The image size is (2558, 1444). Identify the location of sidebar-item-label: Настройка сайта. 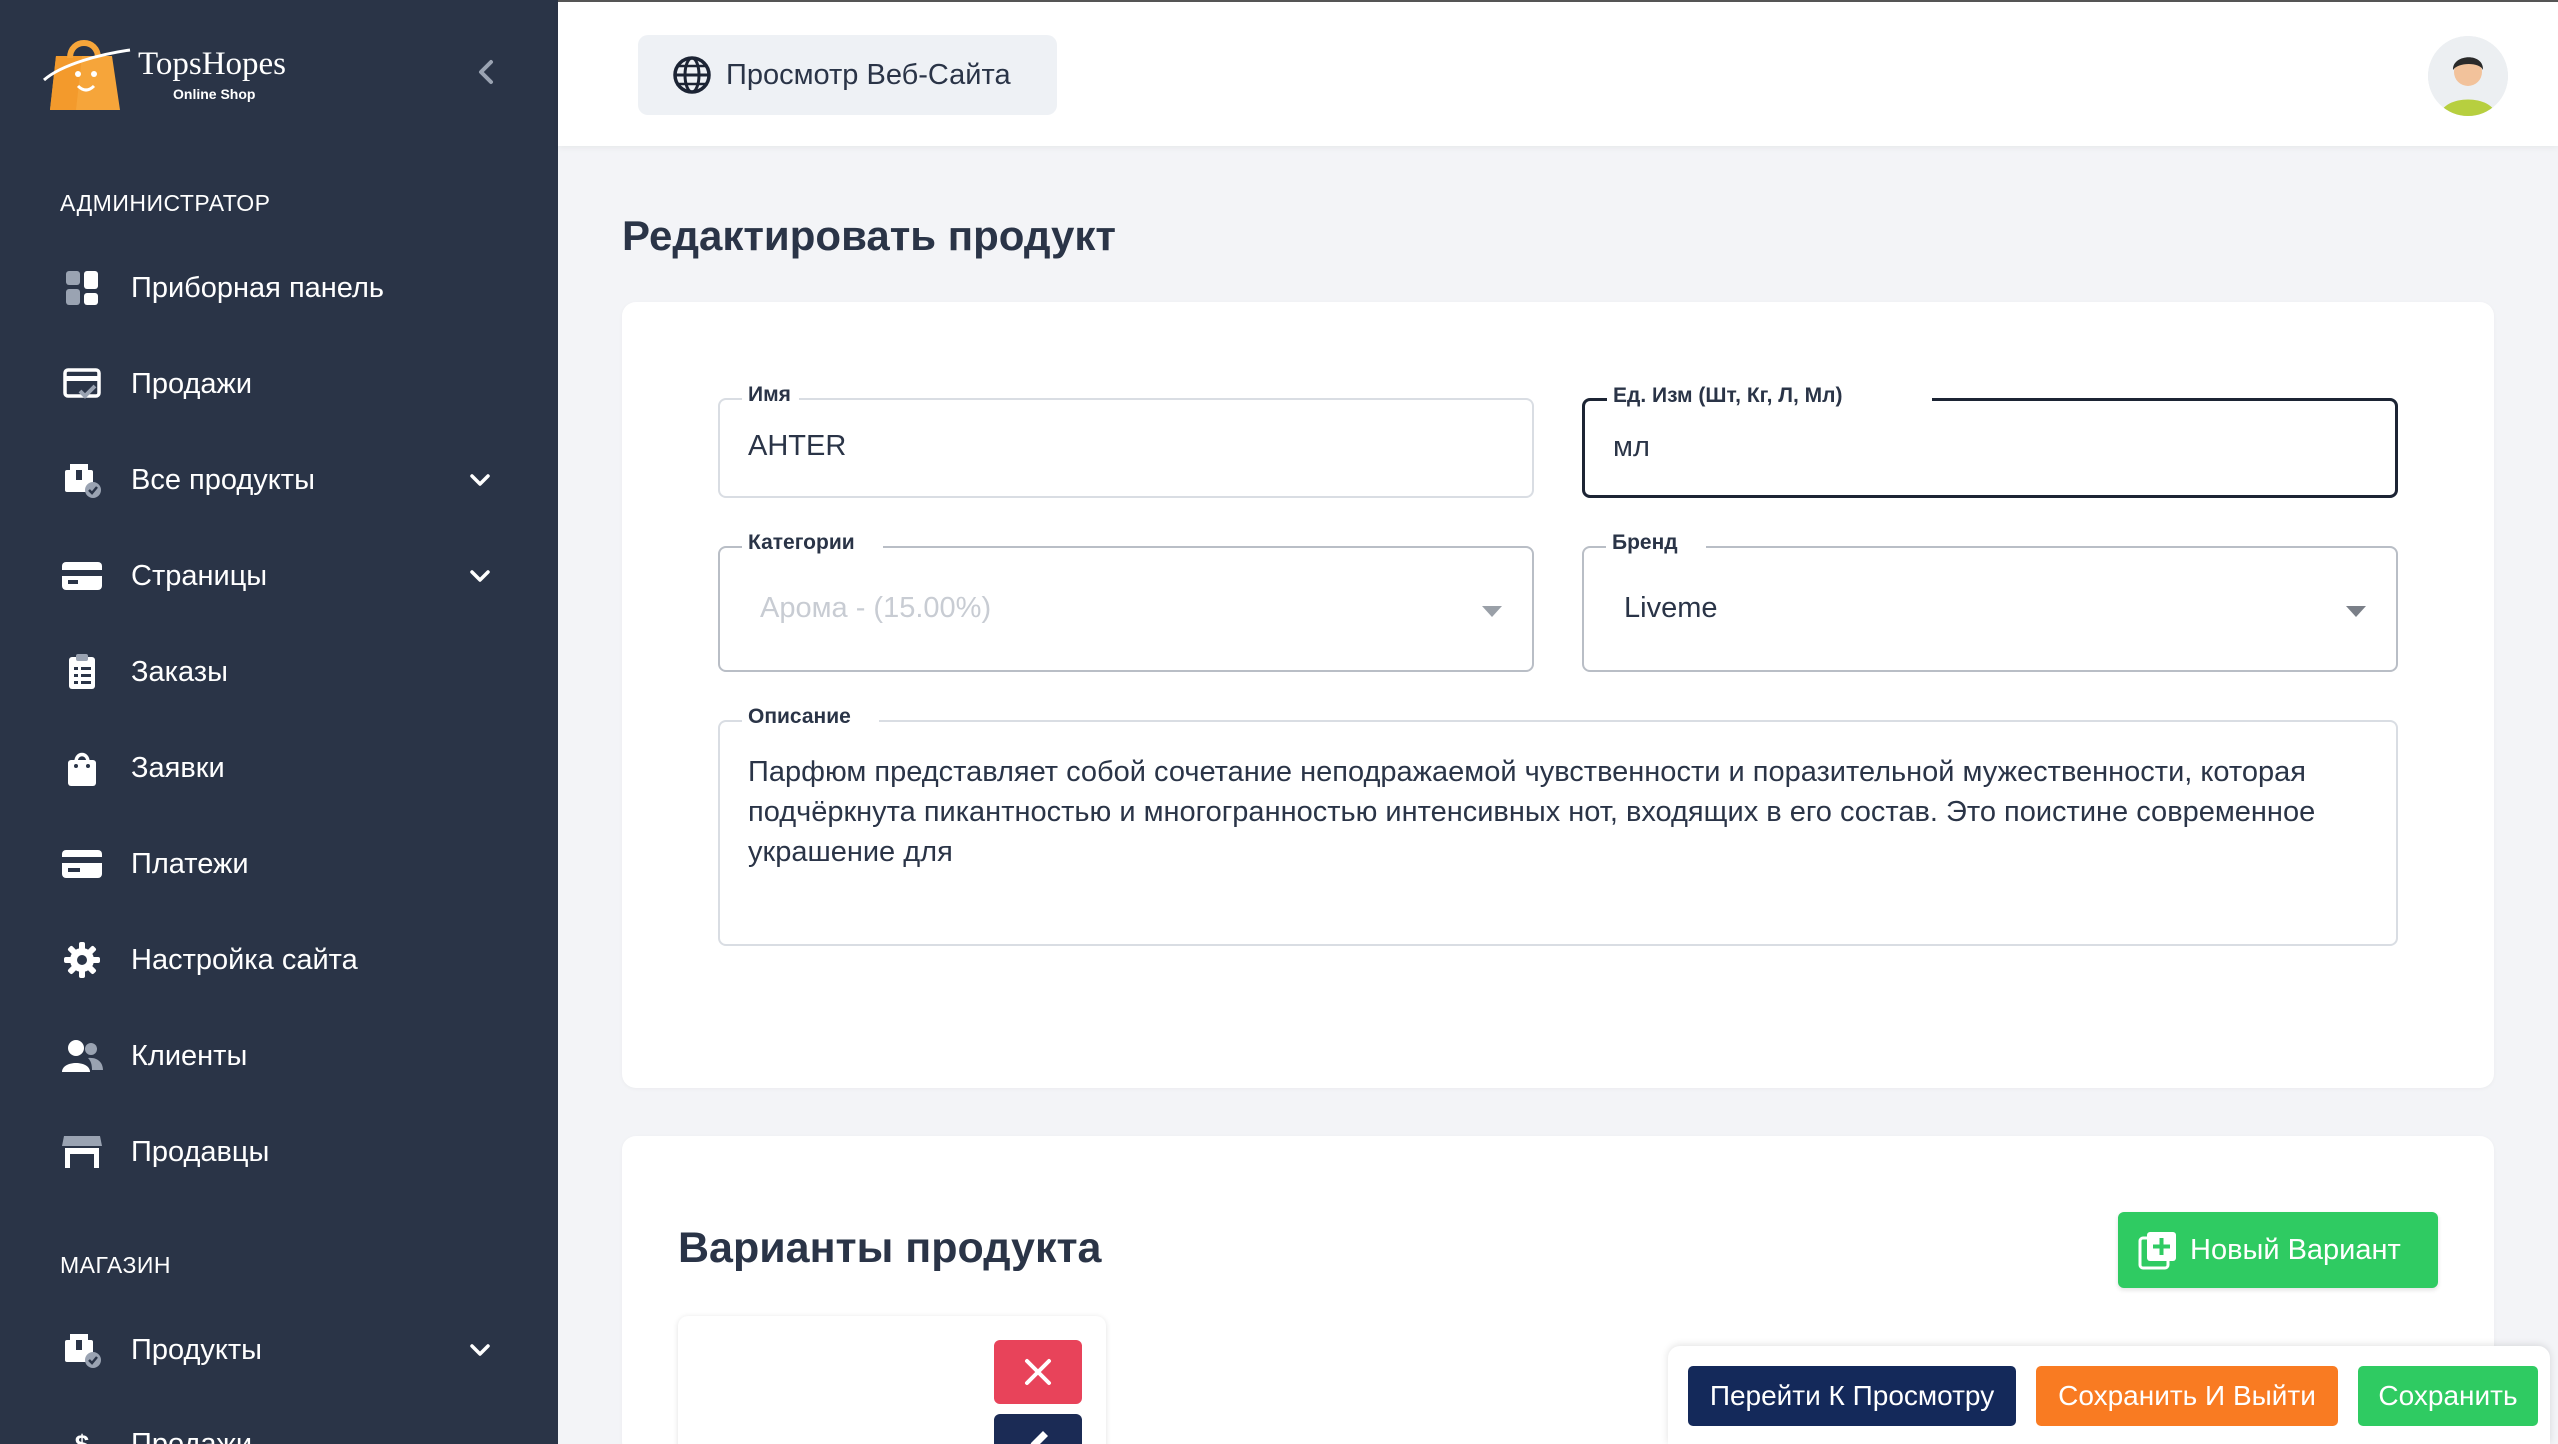
(244, 960).